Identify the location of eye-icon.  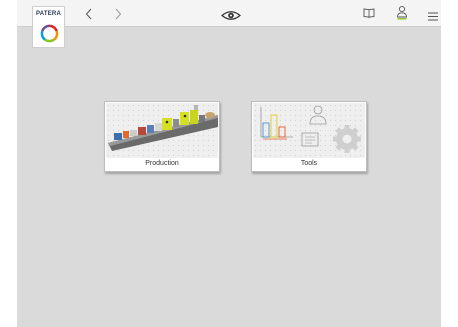
(231, 15).